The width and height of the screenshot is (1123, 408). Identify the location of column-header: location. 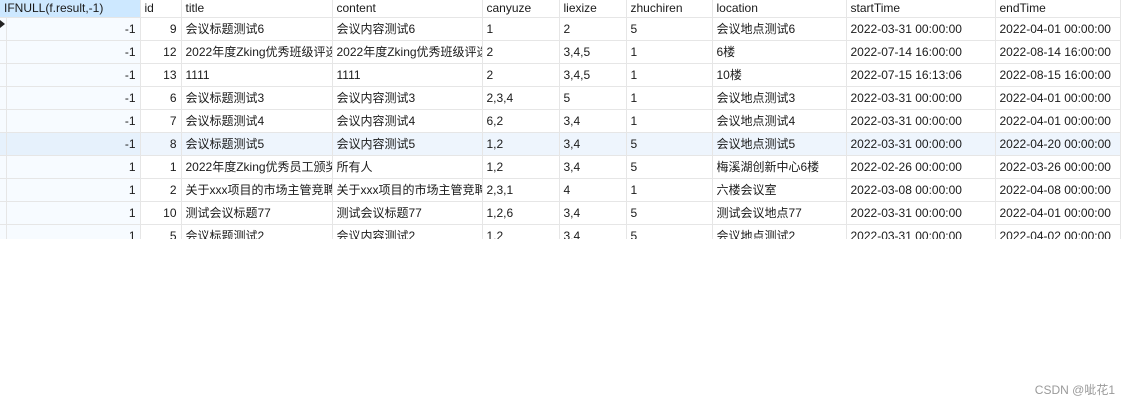
(779, 9).